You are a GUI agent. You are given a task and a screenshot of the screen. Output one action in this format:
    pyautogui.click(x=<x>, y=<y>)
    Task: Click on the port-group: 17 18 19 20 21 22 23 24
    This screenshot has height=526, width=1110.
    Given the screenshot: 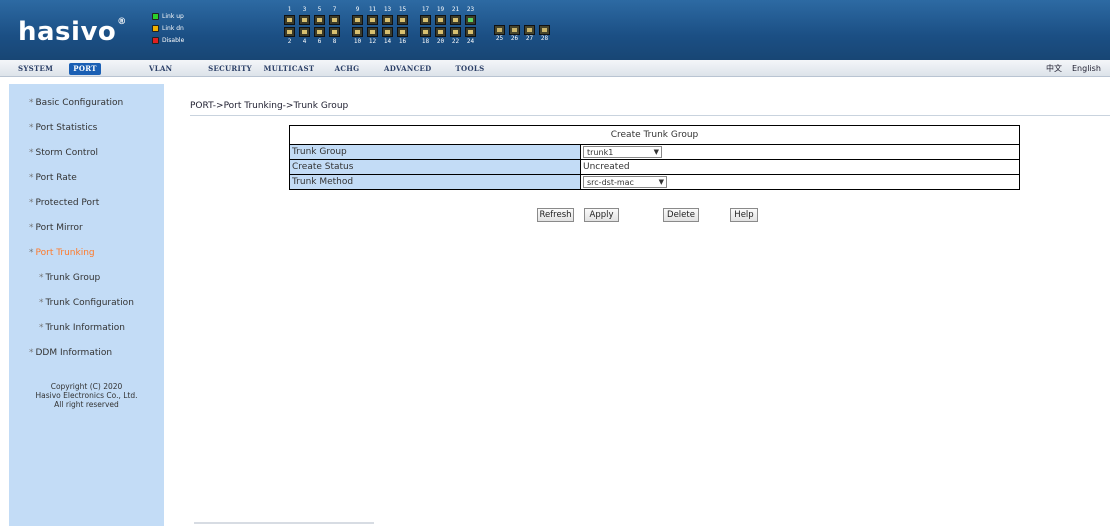 What is the action you would take?
    pyautogui.click(x=449, y=26)
    